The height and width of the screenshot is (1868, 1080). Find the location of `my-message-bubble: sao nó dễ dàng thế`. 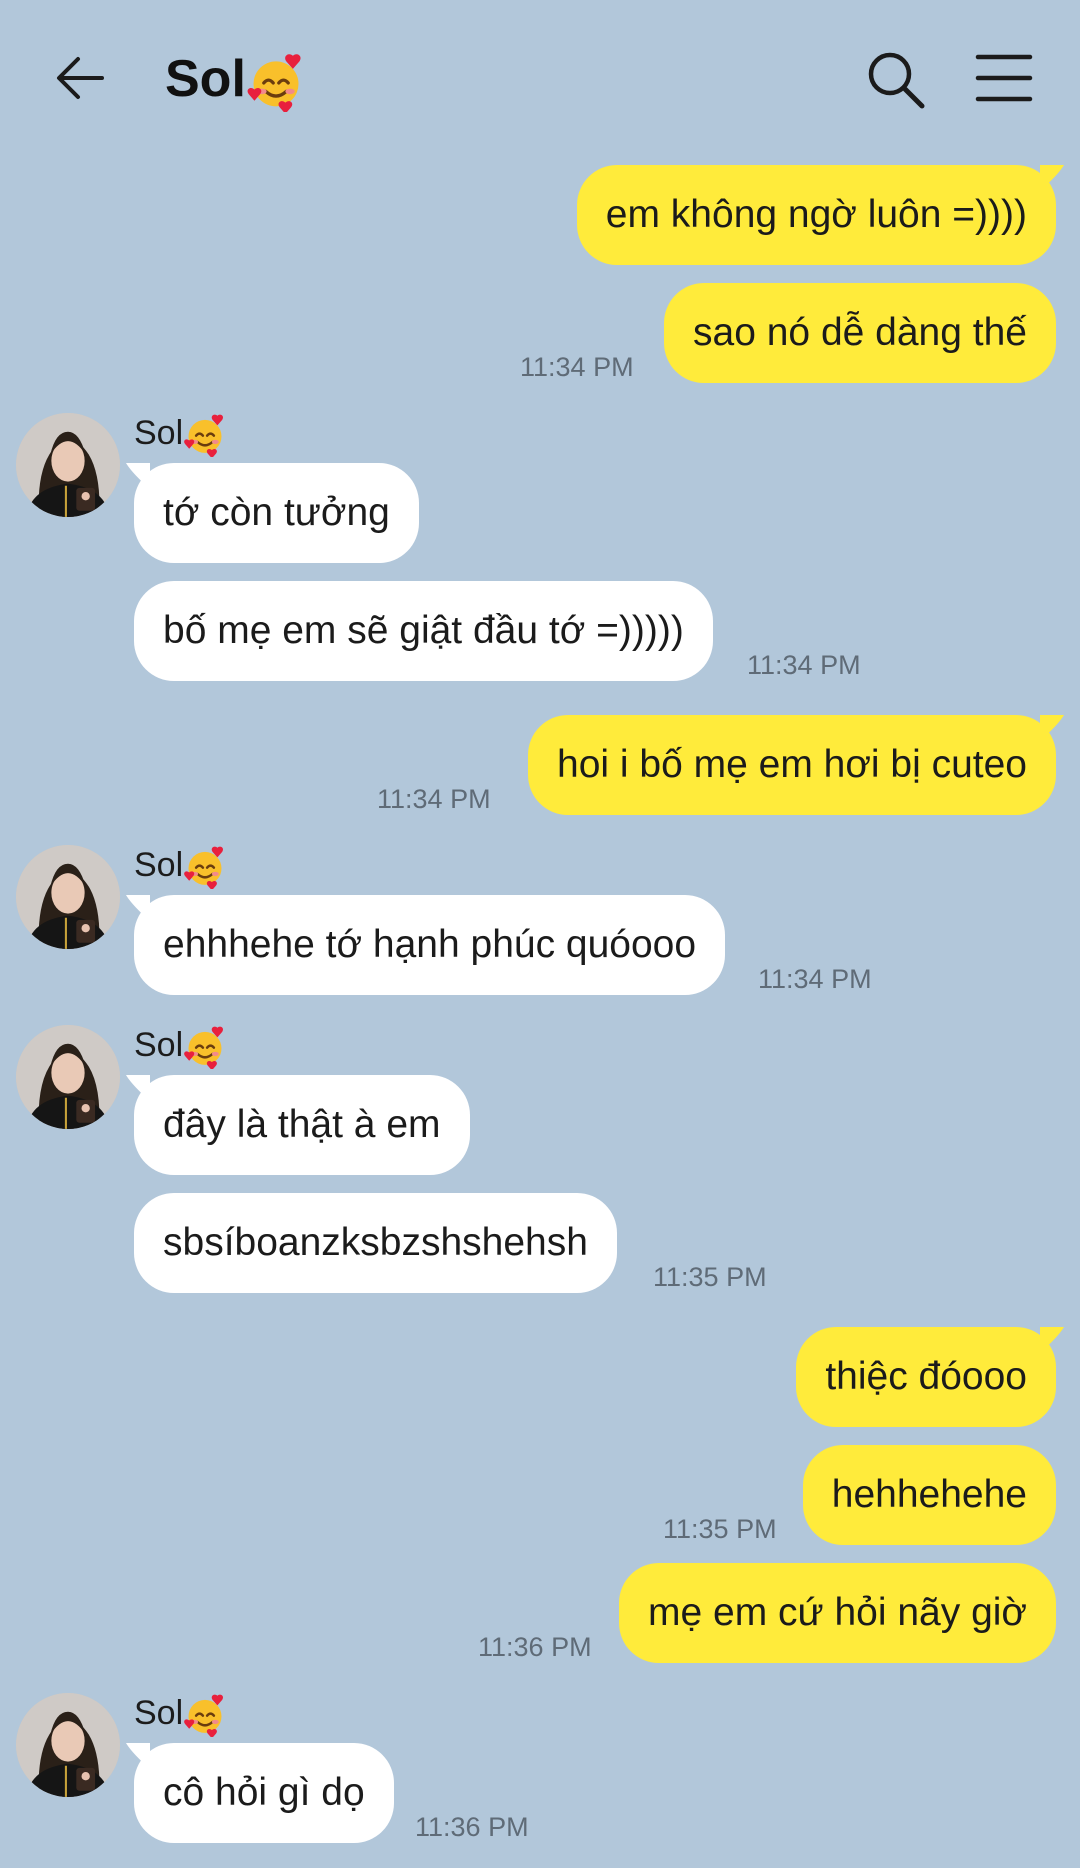

my-message-bubble: sao nó dễ dàng thế is located at coordinates (860, 333).